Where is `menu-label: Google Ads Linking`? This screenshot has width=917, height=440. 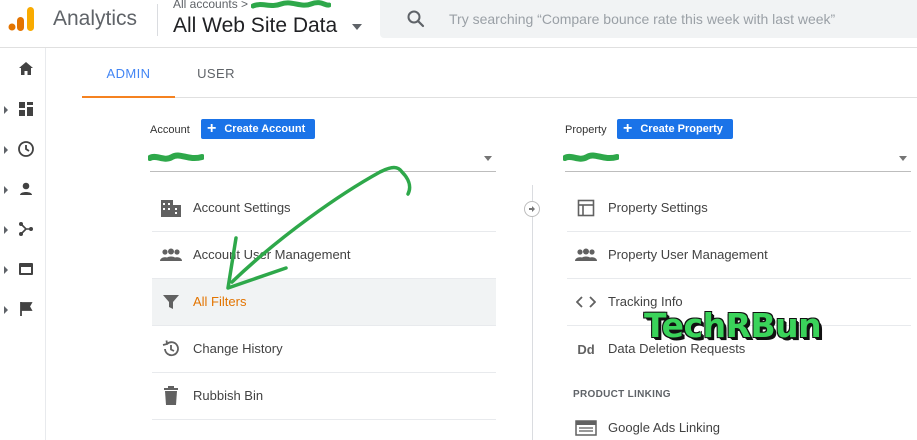
menu-label: Google Ads Linking is located at coordinates (664, 427).